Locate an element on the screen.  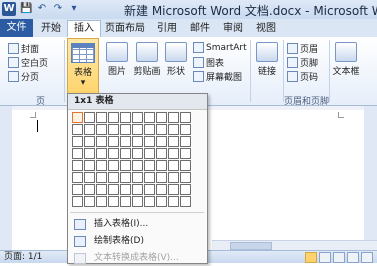
web-layout-view-icon is located at coordinates (339, 257).